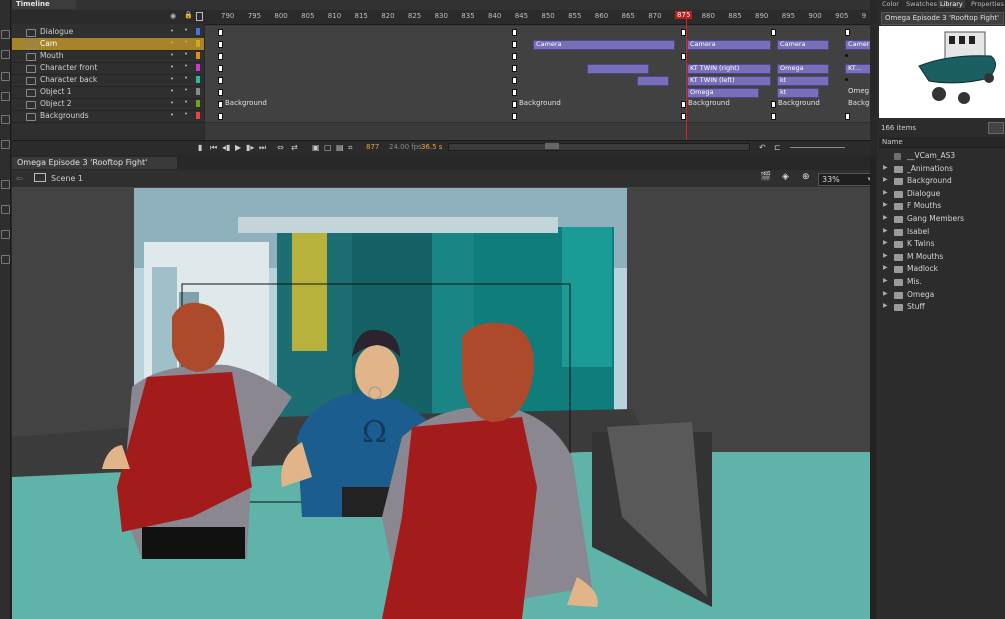 Image resolution: width=1005 pixels, height=619 pixels. What do you see at coordinates (777, 147) in the screenshot?
I see `fit-icon: ⊏` at bounding box center [777, 147].